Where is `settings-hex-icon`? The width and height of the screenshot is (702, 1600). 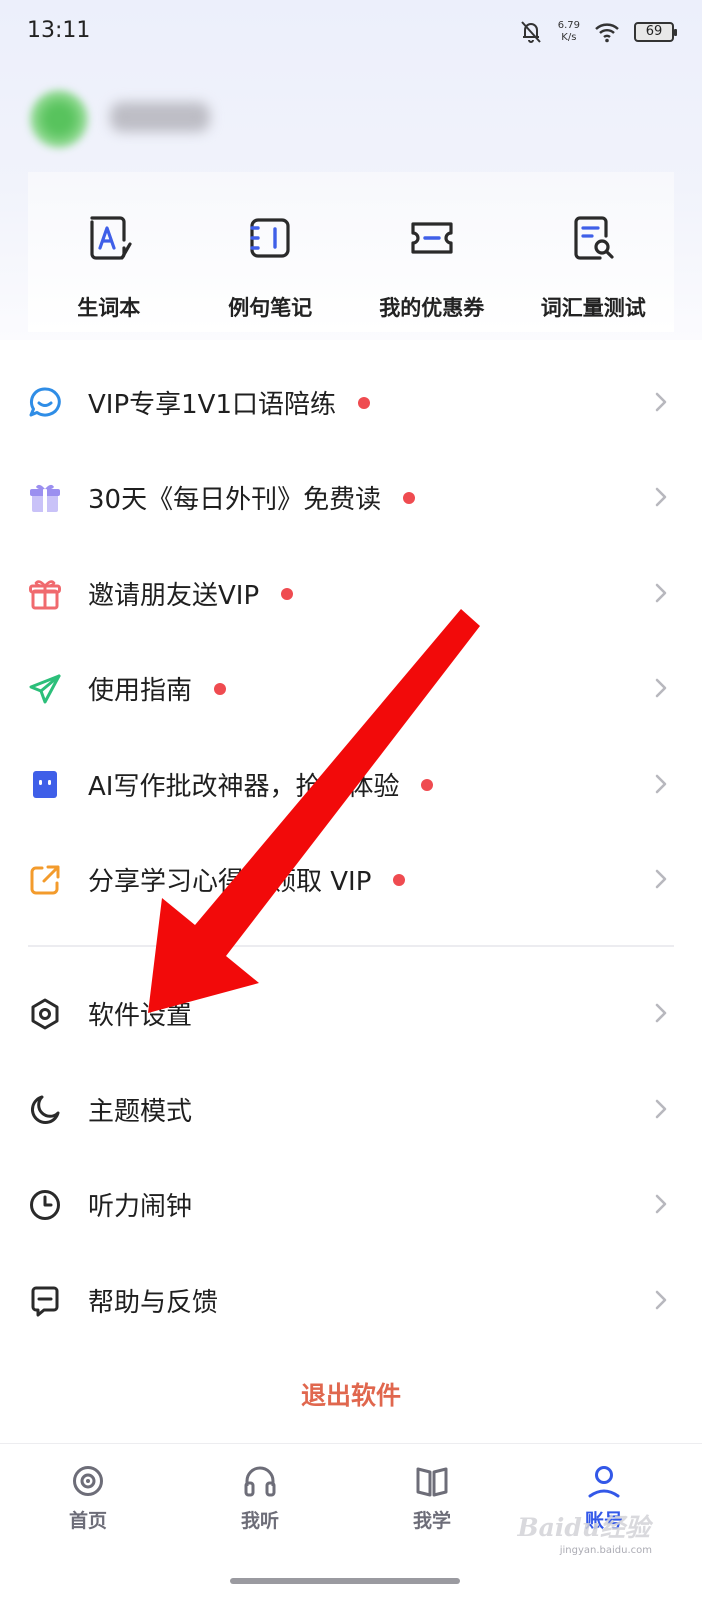 settings-hex-icon is located at coordinates (45, 1014).